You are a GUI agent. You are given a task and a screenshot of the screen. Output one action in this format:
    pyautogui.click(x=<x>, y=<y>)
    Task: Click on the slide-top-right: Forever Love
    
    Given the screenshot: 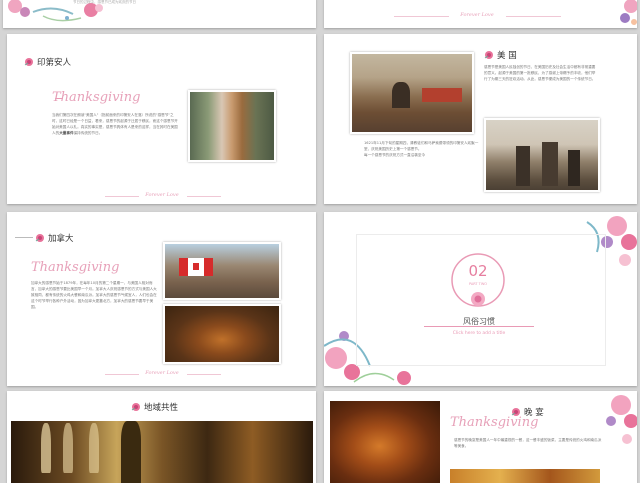 What is the action you would take?
    pyautogui.click(x=480, y=14)
    